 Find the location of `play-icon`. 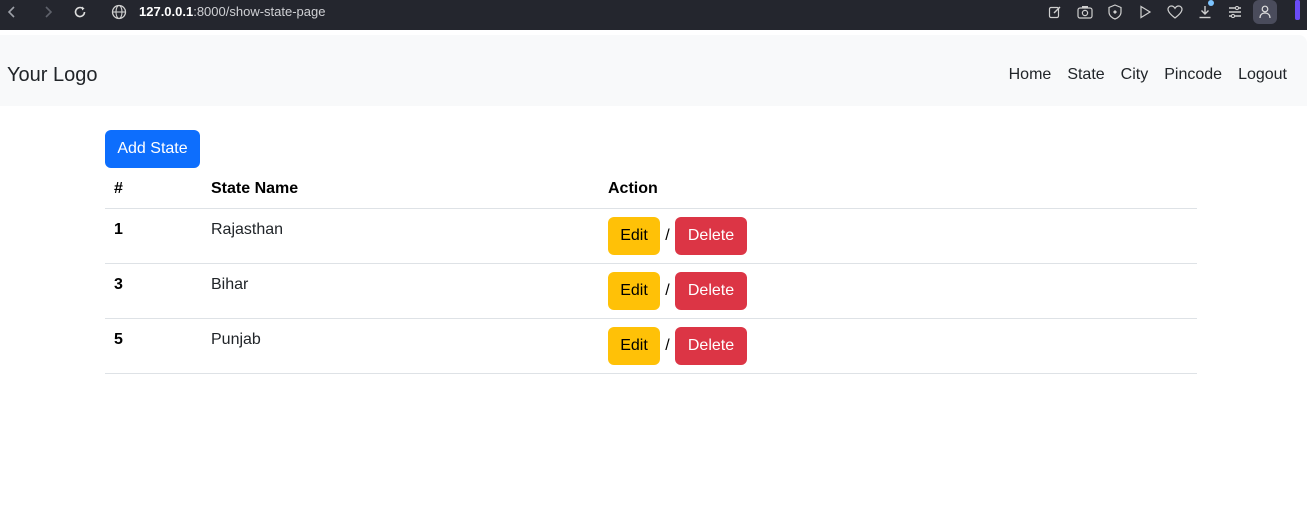

play-icon is located at coordinates (1145, 12).